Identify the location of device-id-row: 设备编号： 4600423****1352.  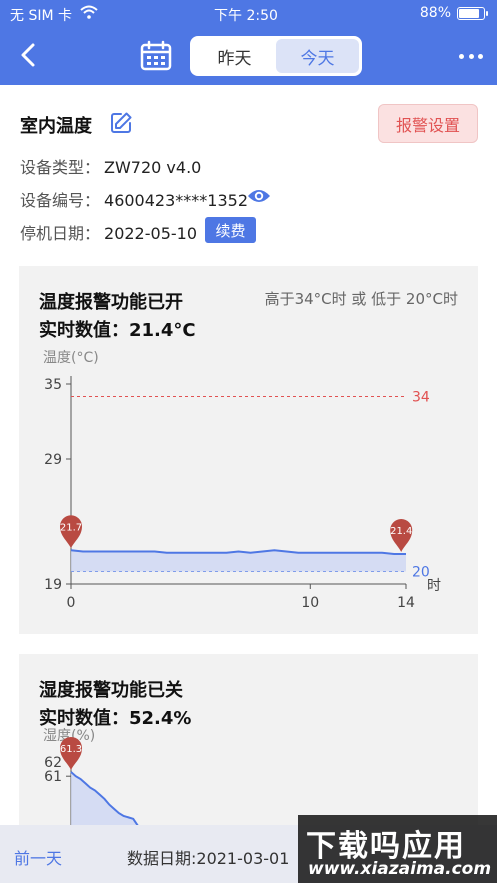
(134, 199).